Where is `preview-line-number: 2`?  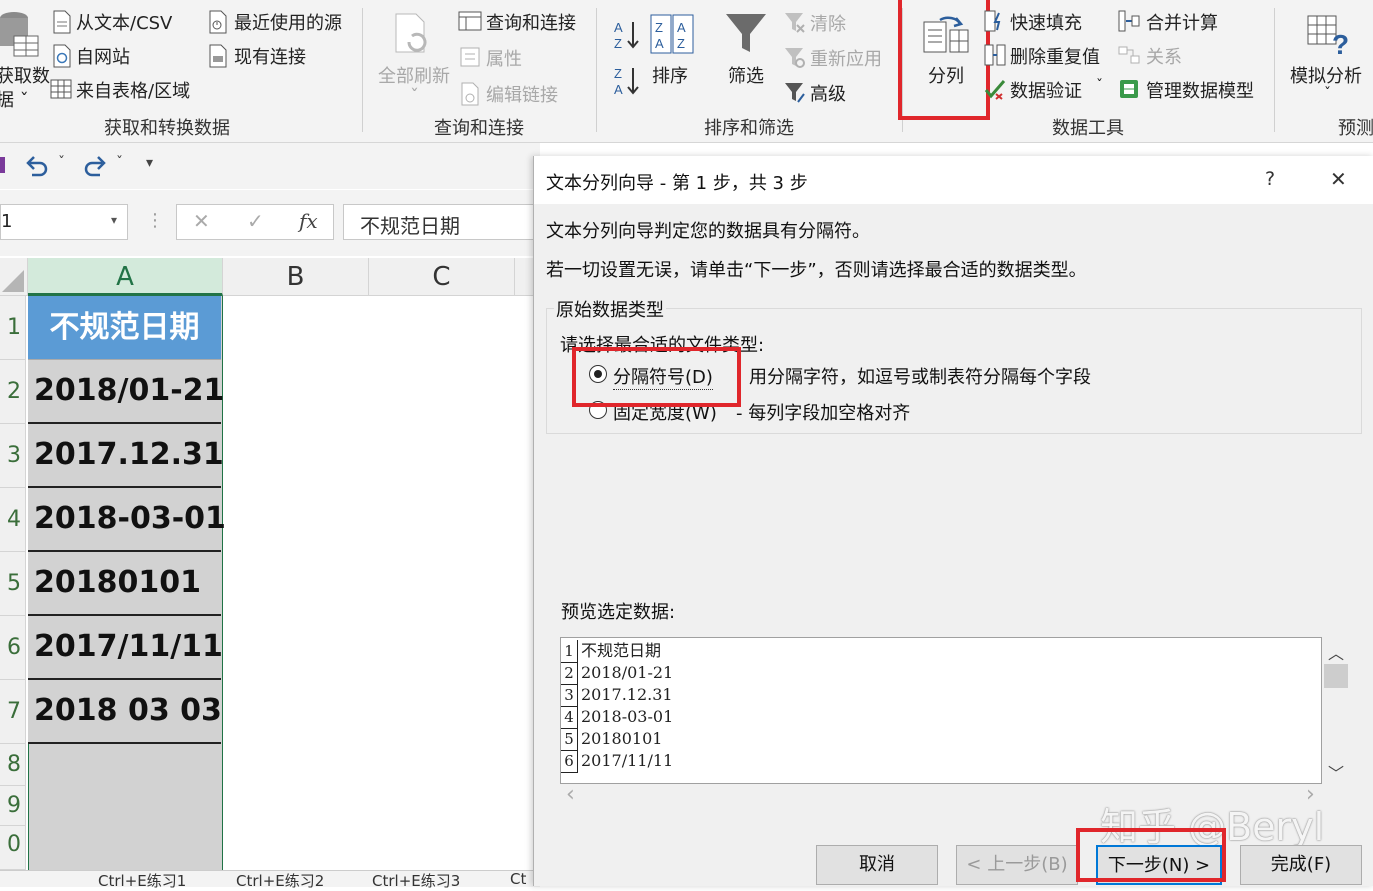
preview-line-number: 2 is located at coordinates (569, 673).